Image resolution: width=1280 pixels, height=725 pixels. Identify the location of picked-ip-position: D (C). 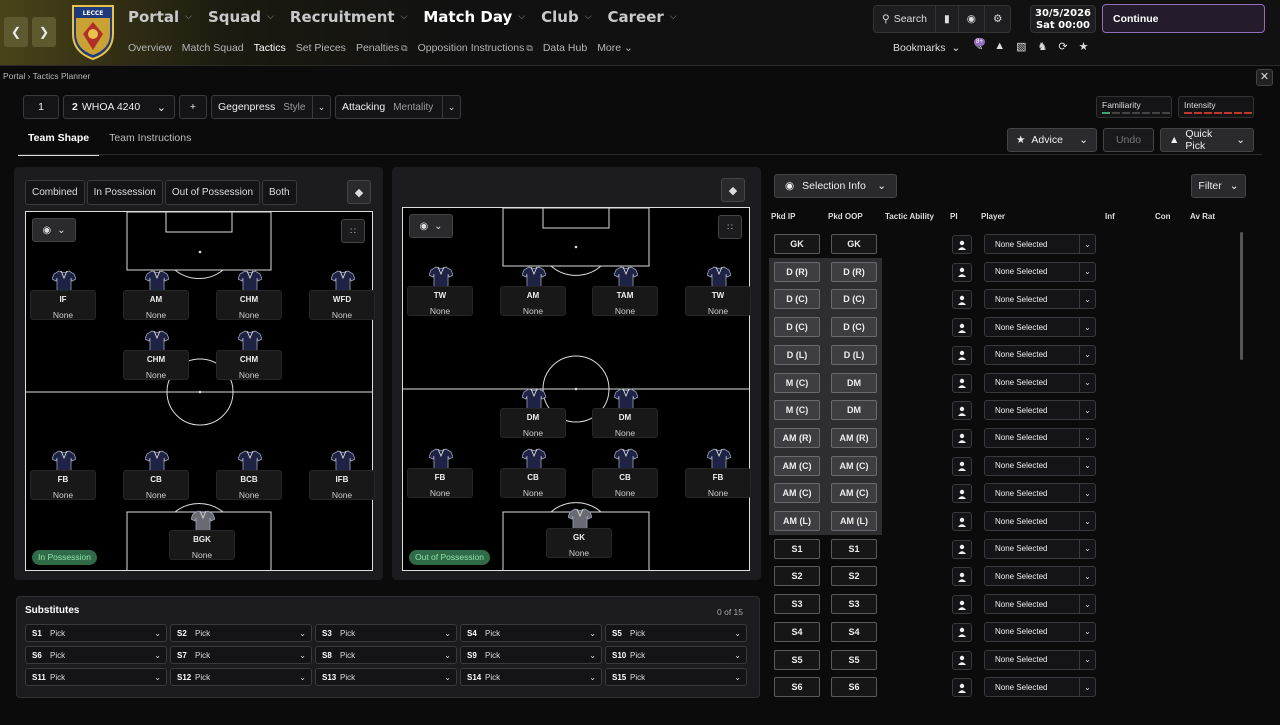
(797, 299).